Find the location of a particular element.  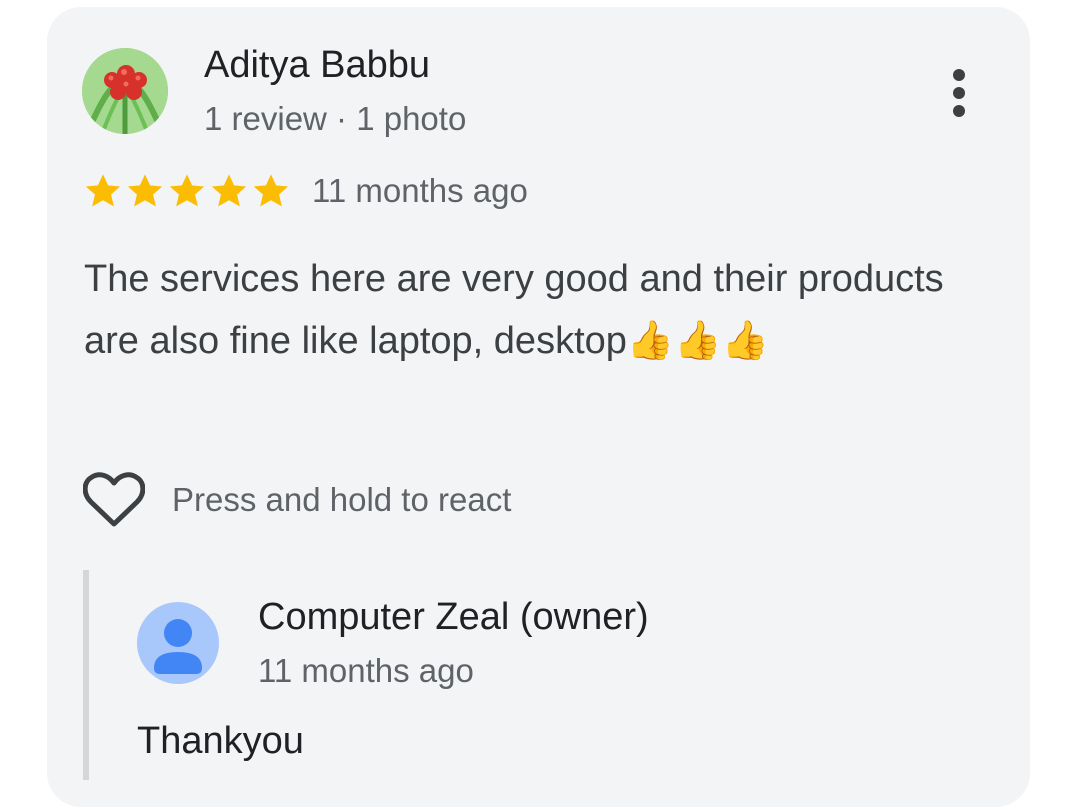

heart-outline-icon is located at coordinates (114, 499).